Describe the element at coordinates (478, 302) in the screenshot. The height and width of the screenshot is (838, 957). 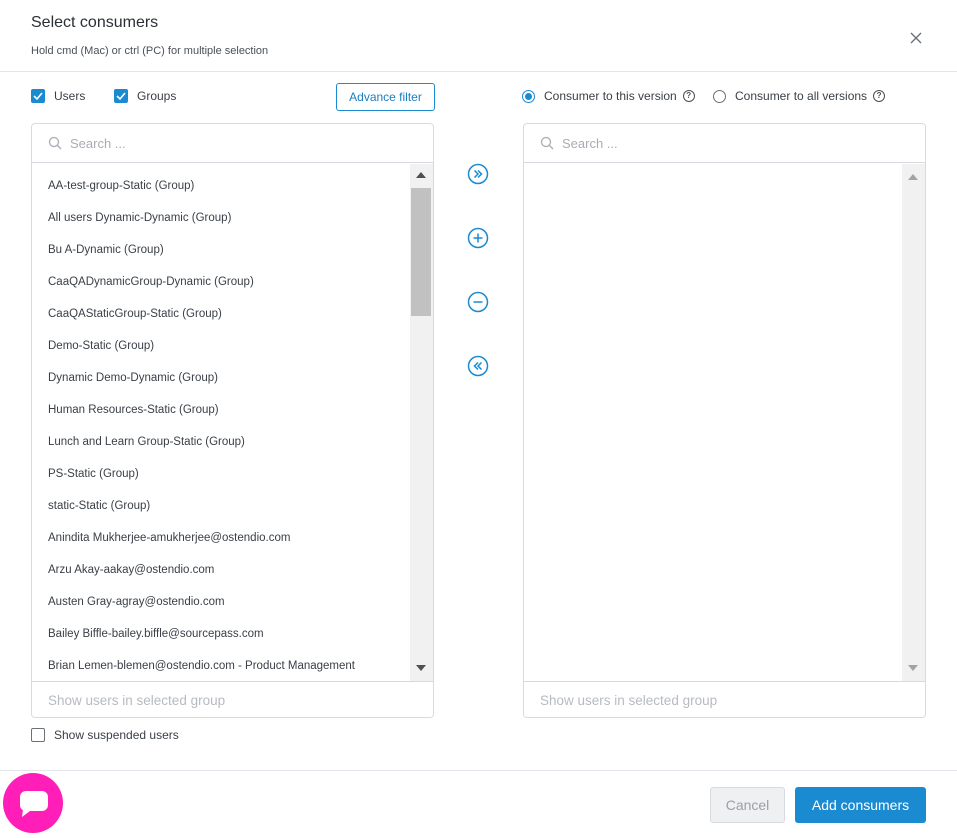
I see `minus-circle-icon` at that location.